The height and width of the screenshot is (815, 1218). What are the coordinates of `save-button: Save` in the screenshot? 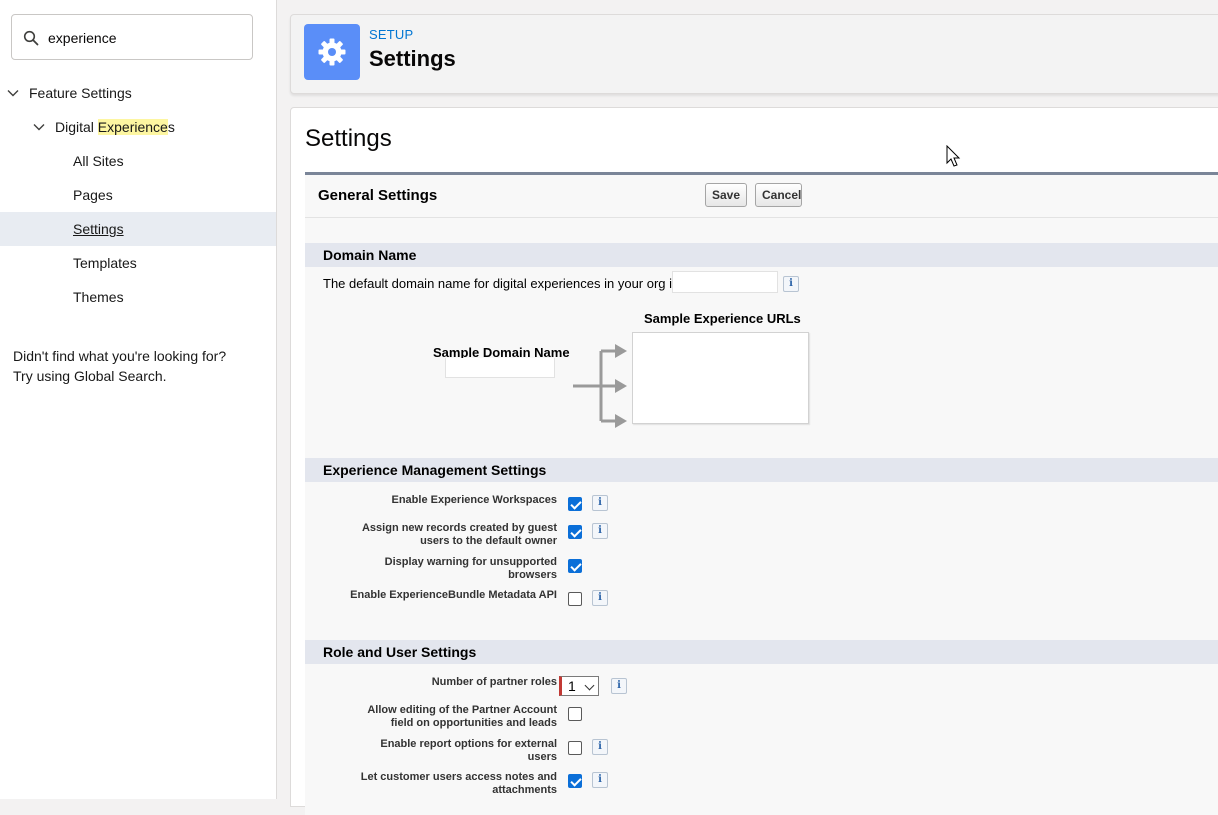 It's located at (726, 195).